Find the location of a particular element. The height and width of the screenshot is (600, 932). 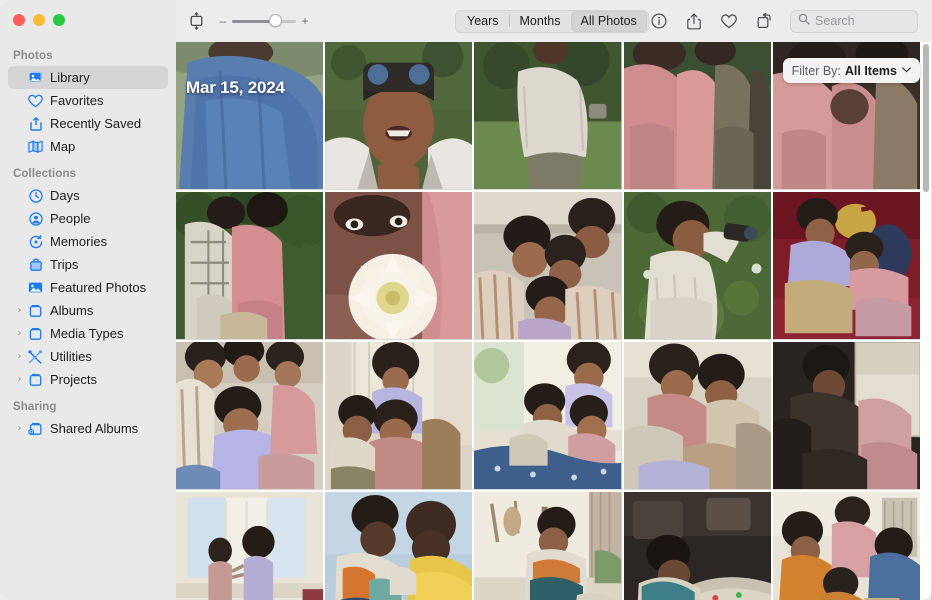

clock-icon is located at coordinates (35, 196).